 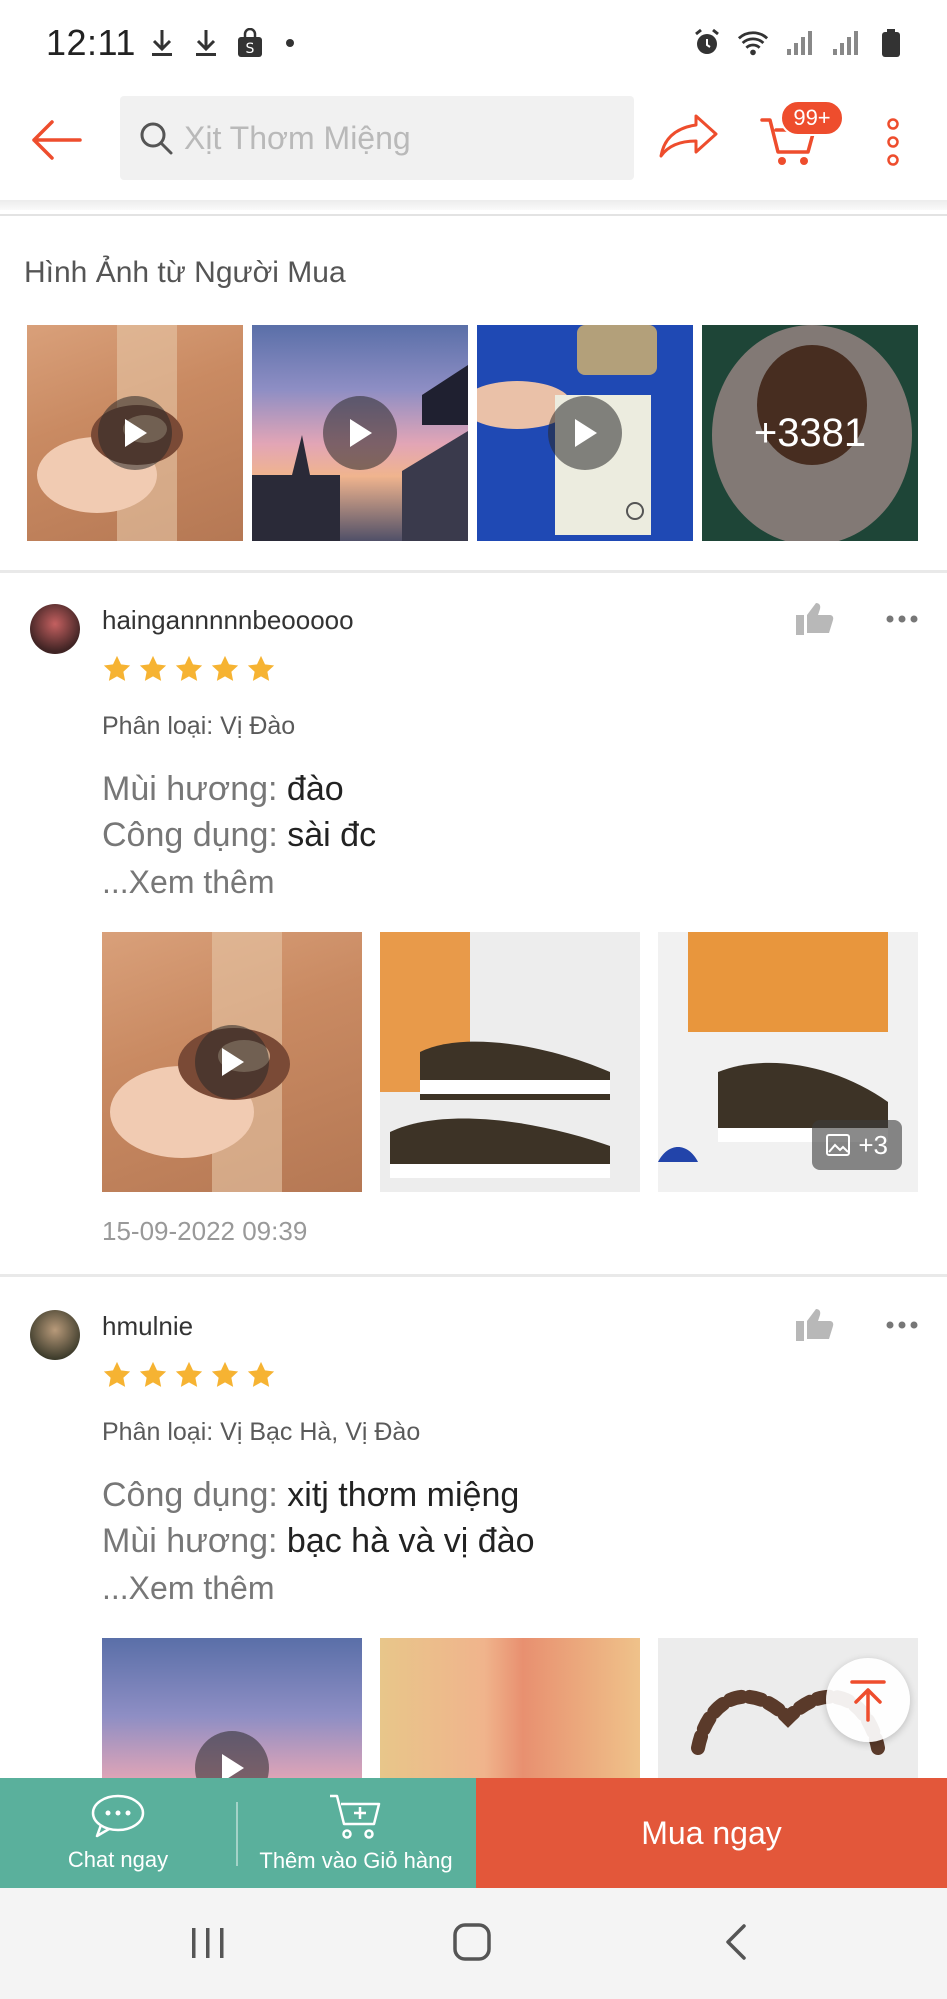 I want to click on more-options-button, so click(x=893, y=142).